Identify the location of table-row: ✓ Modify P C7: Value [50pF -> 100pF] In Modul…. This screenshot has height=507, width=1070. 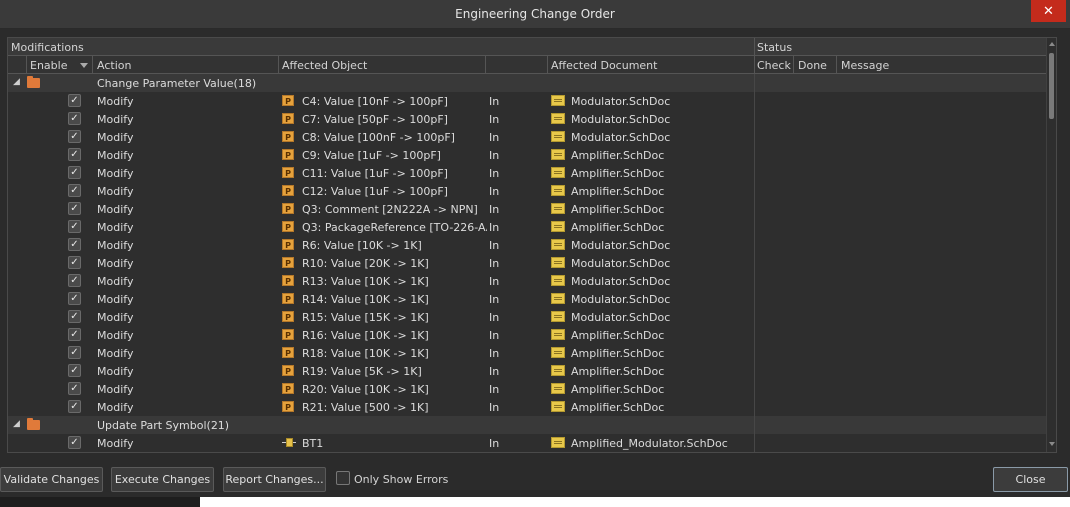
(527, 119).